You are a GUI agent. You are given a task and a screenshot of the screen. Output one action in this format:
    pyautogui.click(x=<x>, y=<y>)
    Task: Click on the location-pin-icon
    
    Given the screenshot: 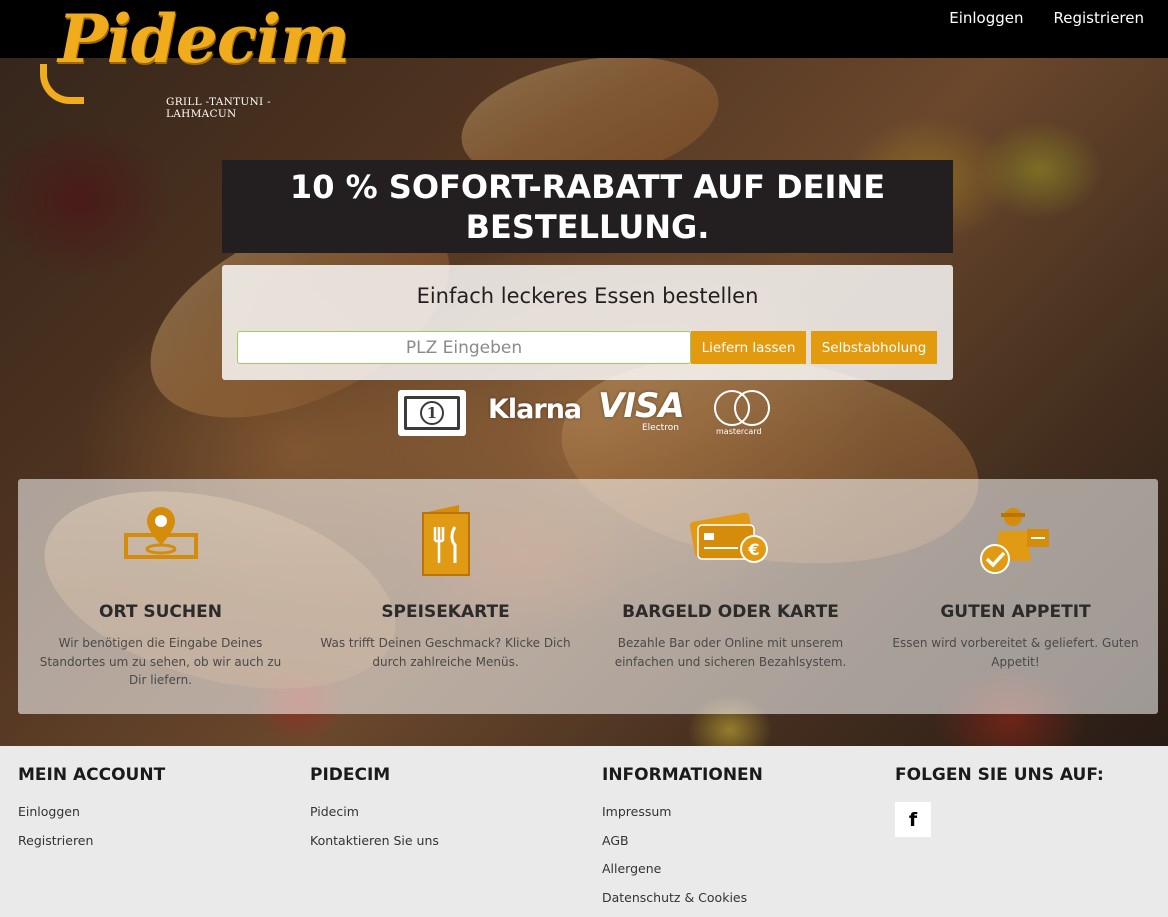 What is the action you would take?
    pyautogui.click(x=160, y=533)
    